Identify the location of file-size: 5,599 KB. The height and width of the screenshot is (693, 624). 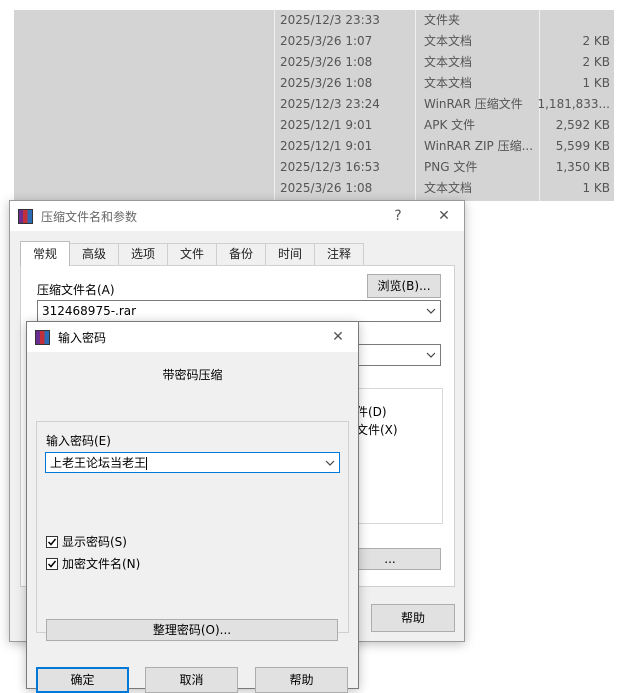
(582, 146).